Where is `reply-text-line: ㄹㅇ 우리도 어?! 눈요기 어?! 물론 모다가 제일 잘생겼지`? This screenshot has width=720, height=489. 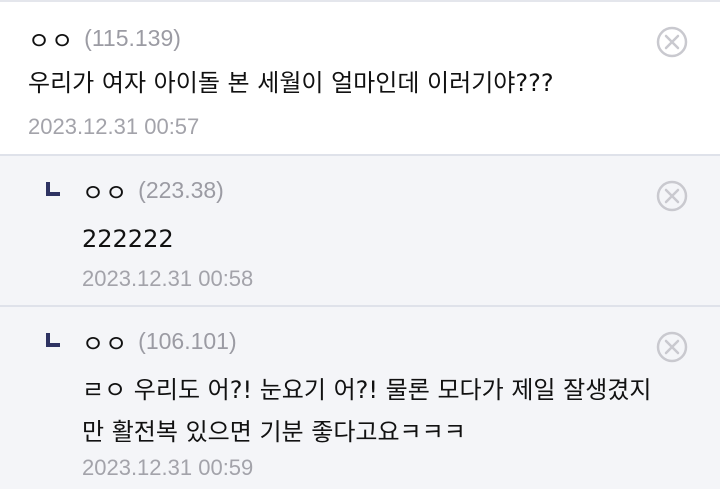 reply-text-line: ㄹㅇ 우리도 어?! 눈요기 어?! 물론 모다가 제일 잘생겼지 is located at coordinates (367, 390).